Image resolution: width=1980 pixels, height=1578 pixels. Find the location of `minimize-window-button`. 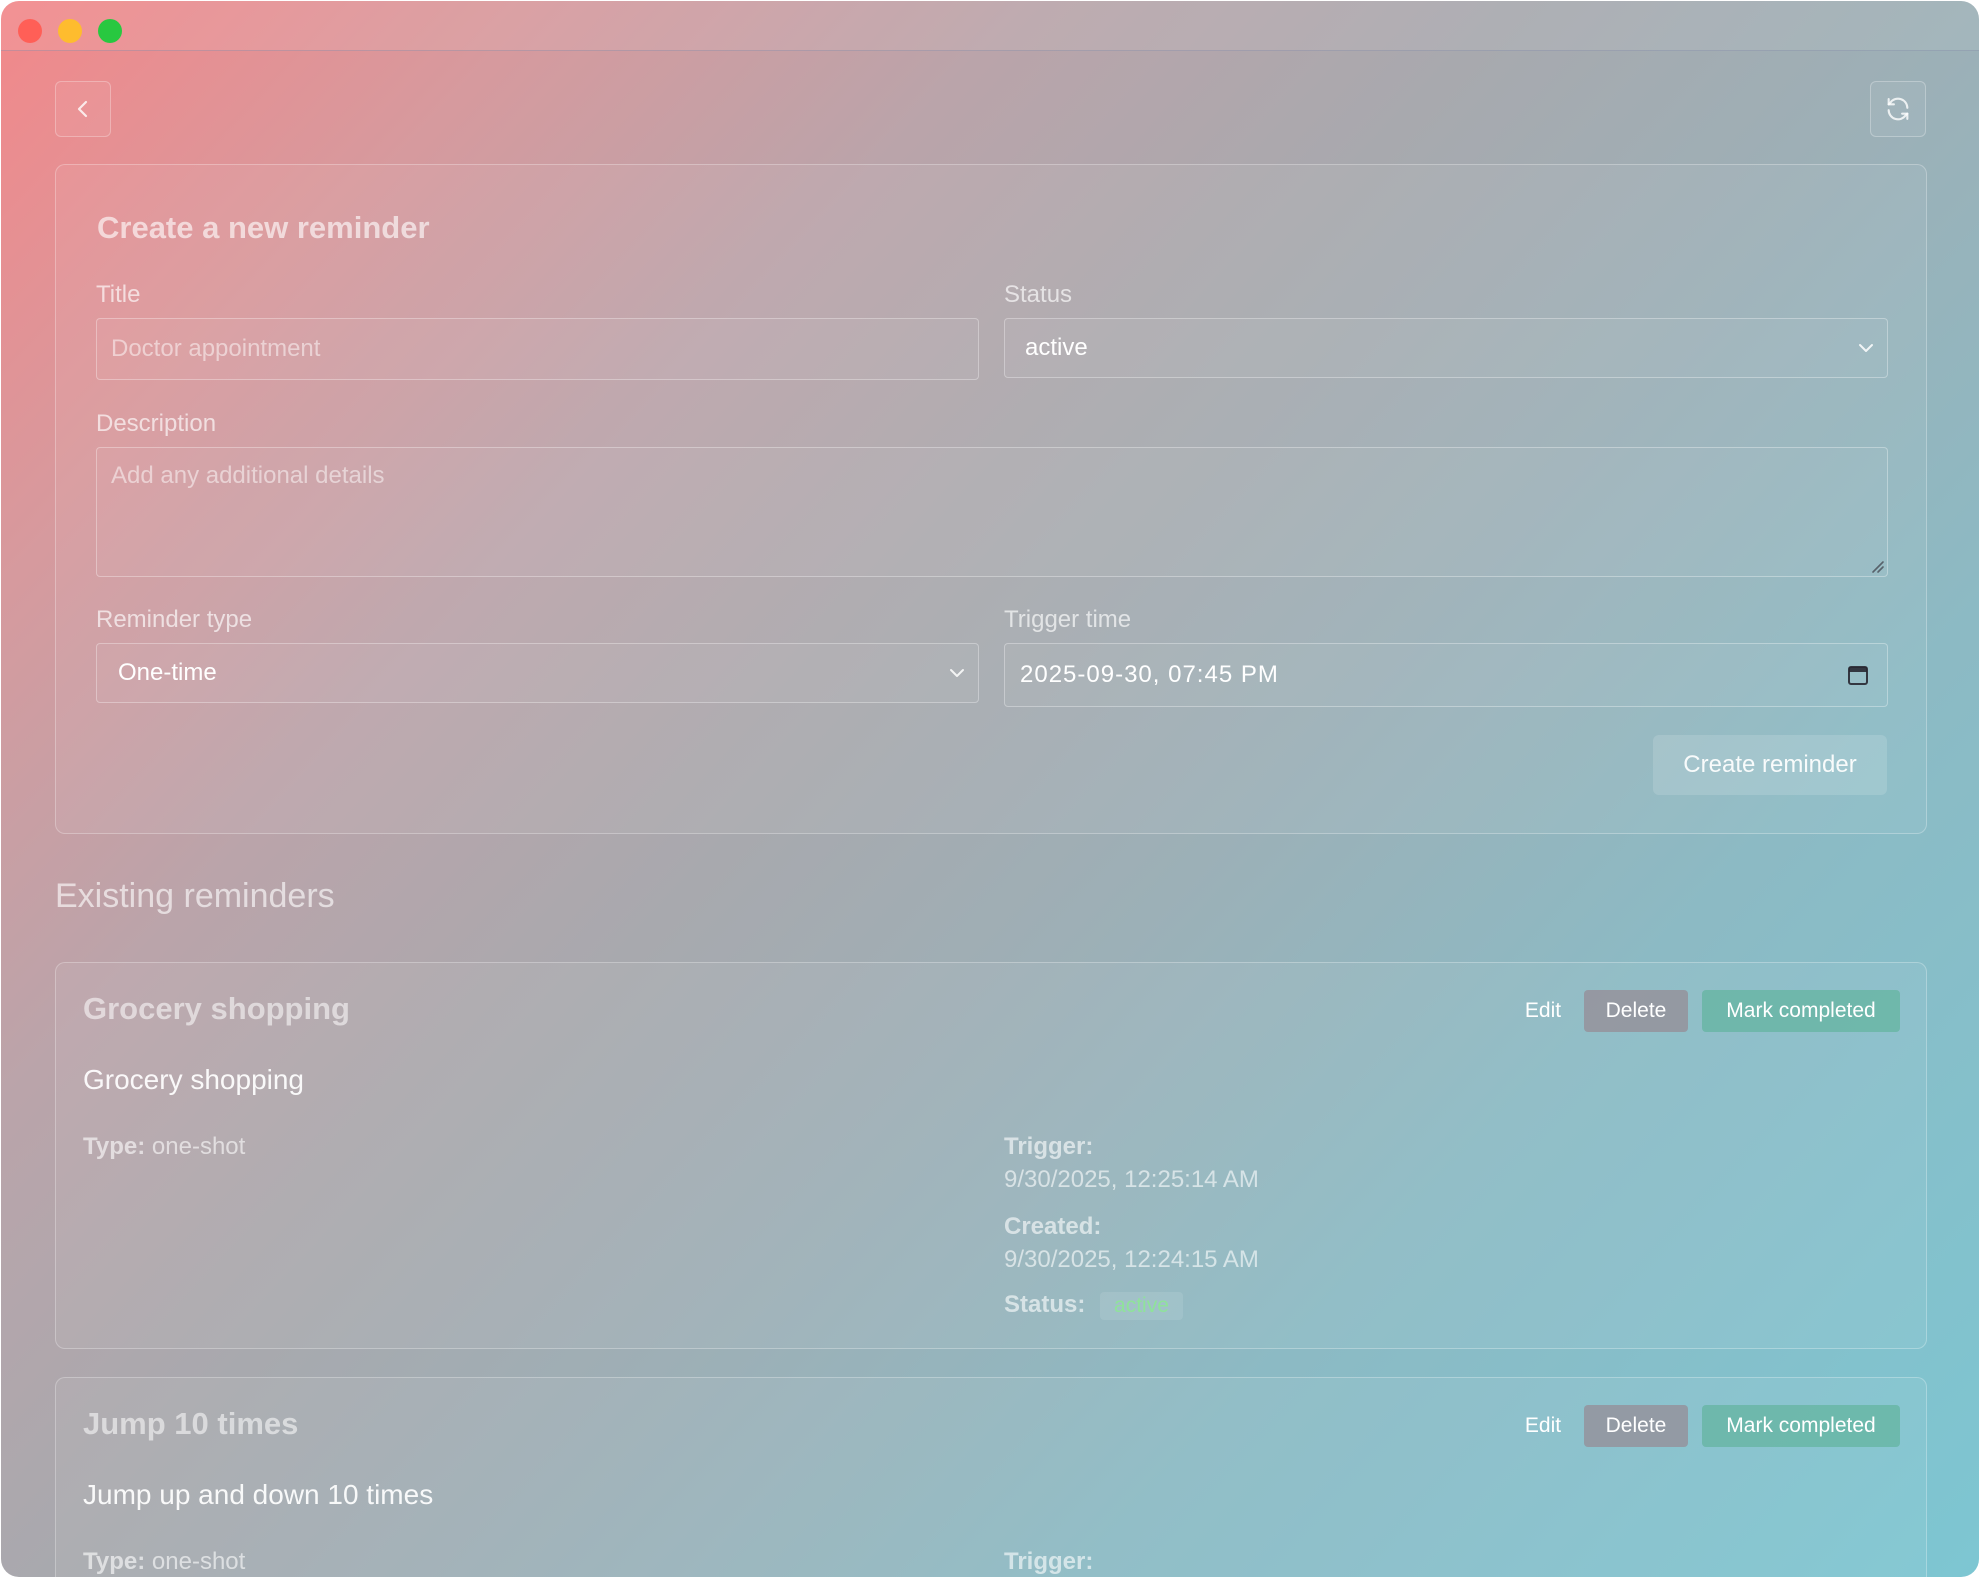

minimize-window-button is located at coordinates (70, 31).